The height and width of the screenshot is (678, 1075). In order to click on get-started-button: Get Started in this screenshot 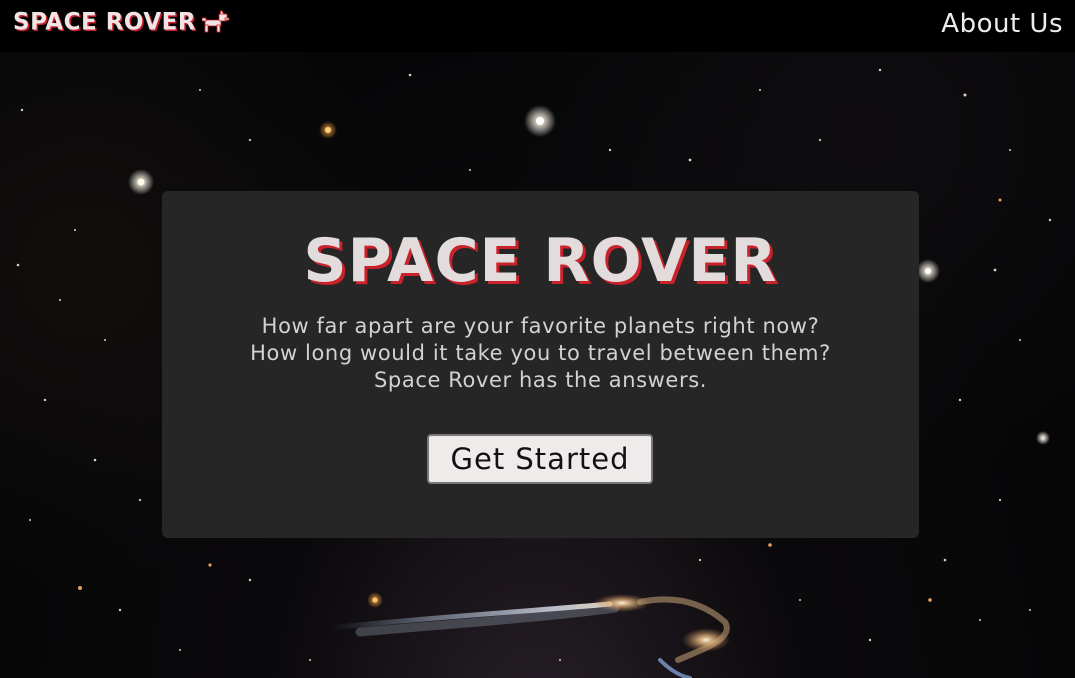, I will do `click(540, 459)`.